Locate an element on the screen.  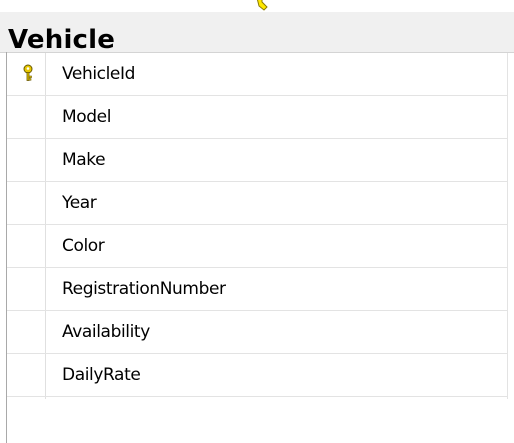
primary-key-icon is located at coordinates (28, 72).